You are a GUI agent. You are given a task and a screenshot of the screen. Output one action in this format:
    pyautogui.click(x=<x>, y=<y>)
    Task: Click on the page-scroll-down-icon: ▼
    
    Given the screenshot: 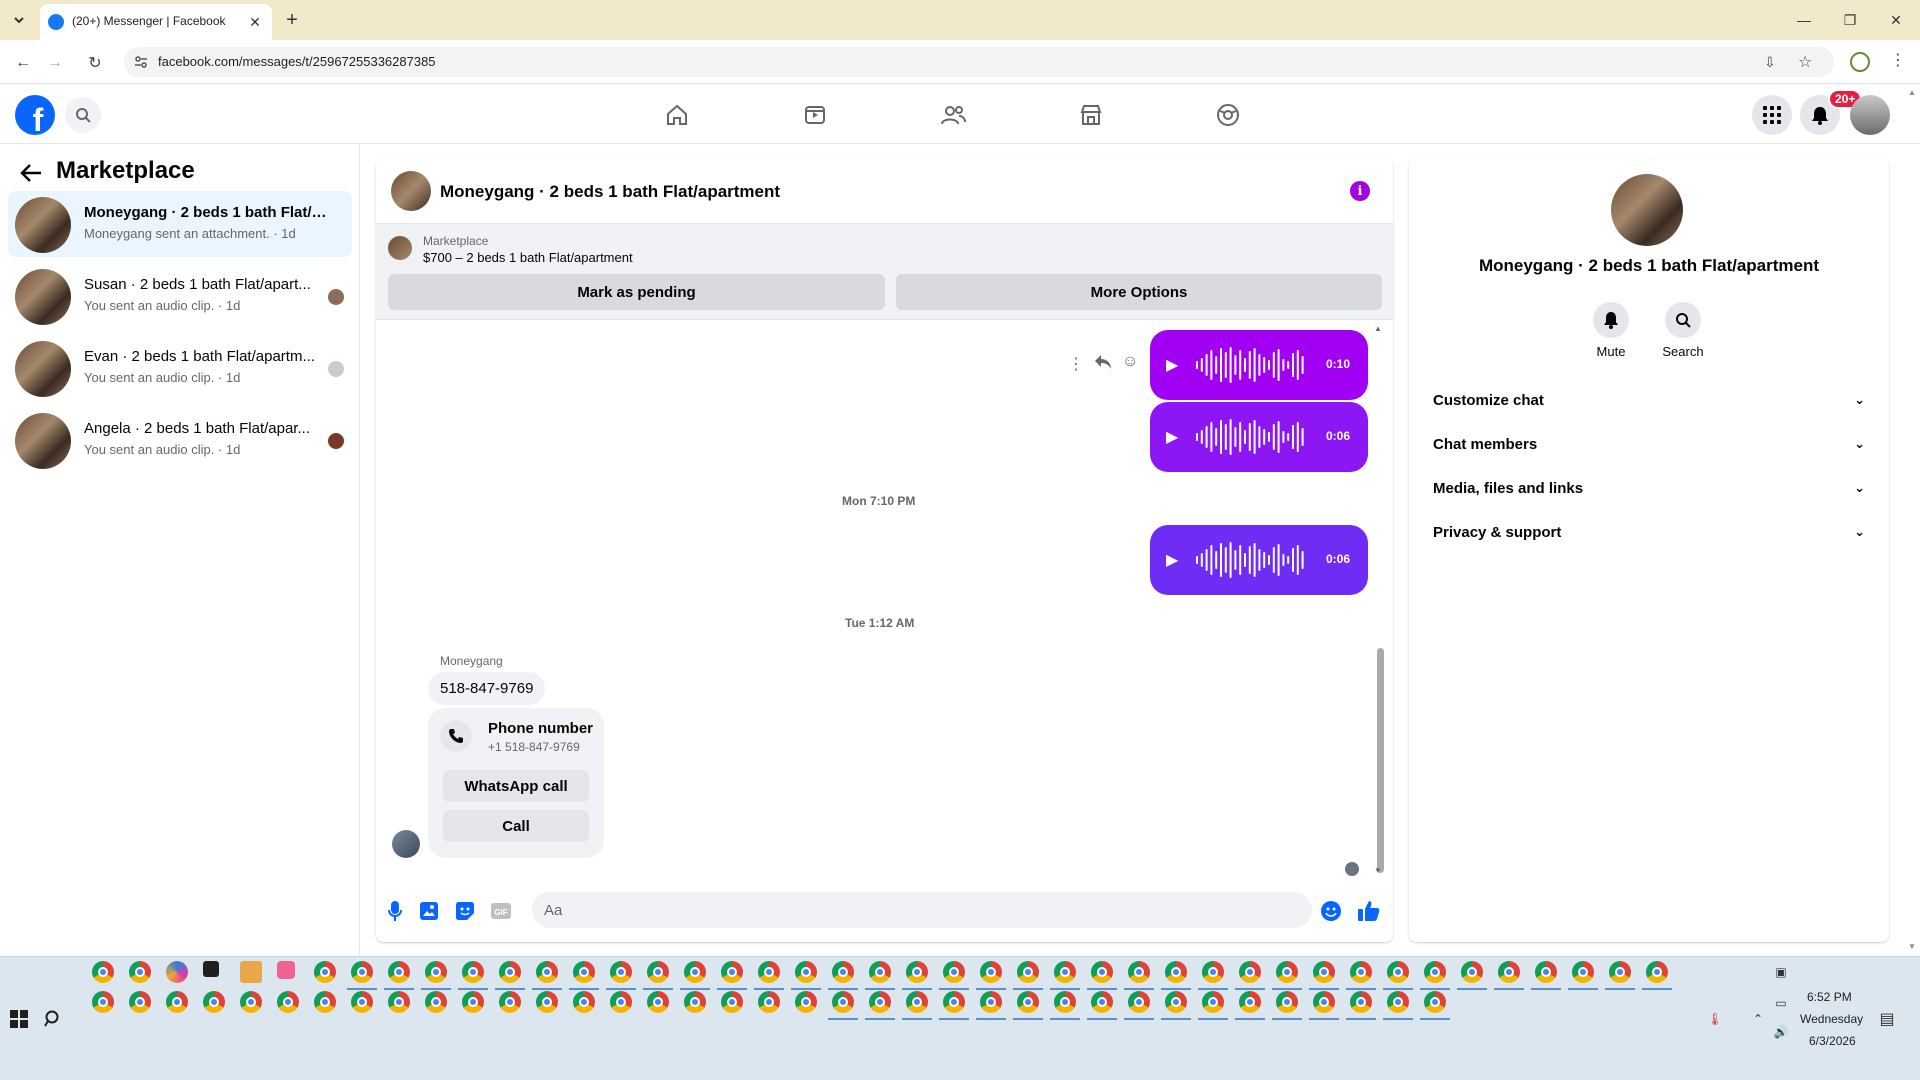 What is the action you would take?
    pyautogui.click(x=1912, y=946)
    